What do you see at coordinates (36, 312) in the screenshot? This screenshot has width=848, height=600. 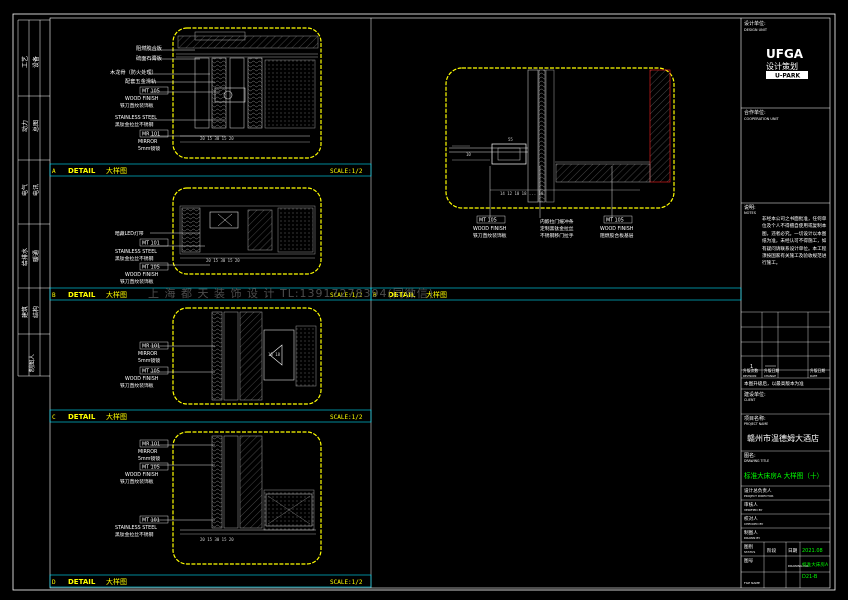 I see `strip-label-structure: 结构` at bounding box center [36, 312].